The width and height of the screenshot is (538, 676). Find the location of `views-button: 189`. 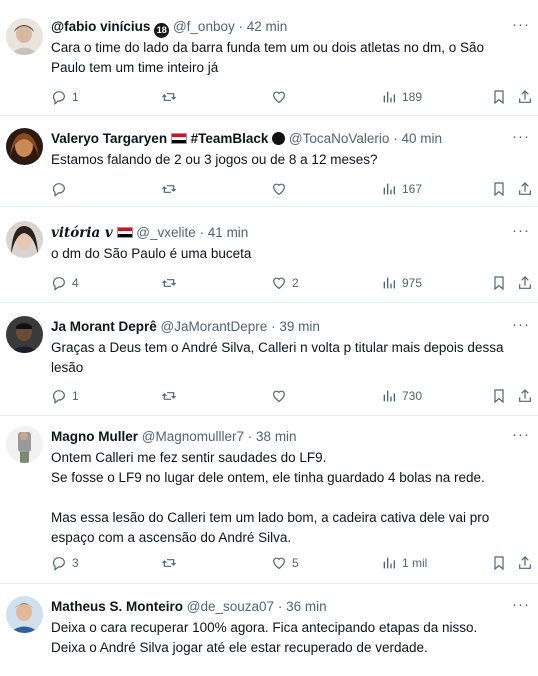

views-button: 189 is located at coordinates (401, 97).